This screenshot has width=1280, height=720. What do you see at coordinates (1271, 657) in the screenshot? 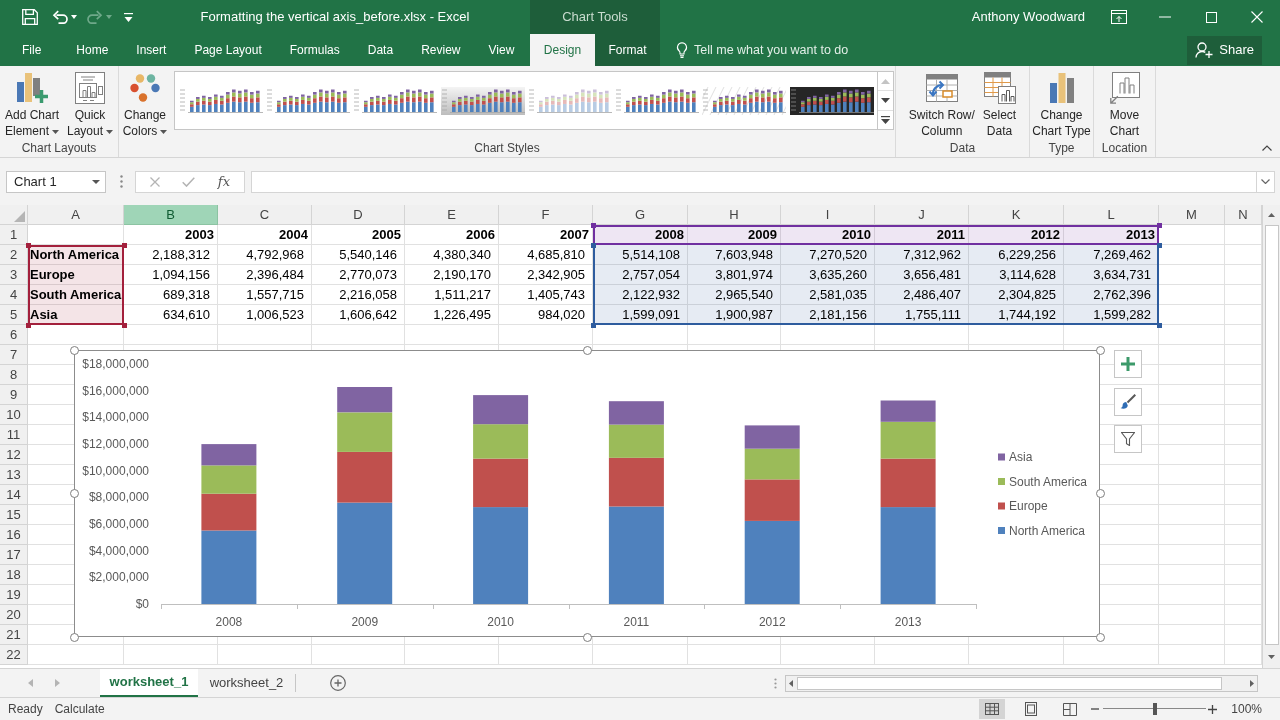
I see `scroll-down-arrow-icon` at bounding box center [1271, 657].